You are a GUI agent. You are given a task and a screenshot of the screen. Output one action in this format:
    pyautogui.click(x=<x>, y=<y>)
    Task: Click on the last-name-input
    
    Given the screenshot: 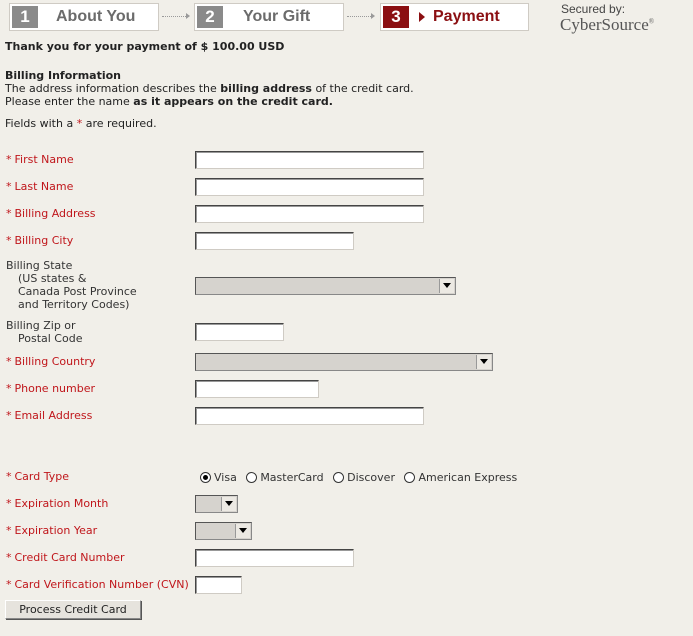 What is the action you would take?
    pyautogui.click(x=309, y=187)
    